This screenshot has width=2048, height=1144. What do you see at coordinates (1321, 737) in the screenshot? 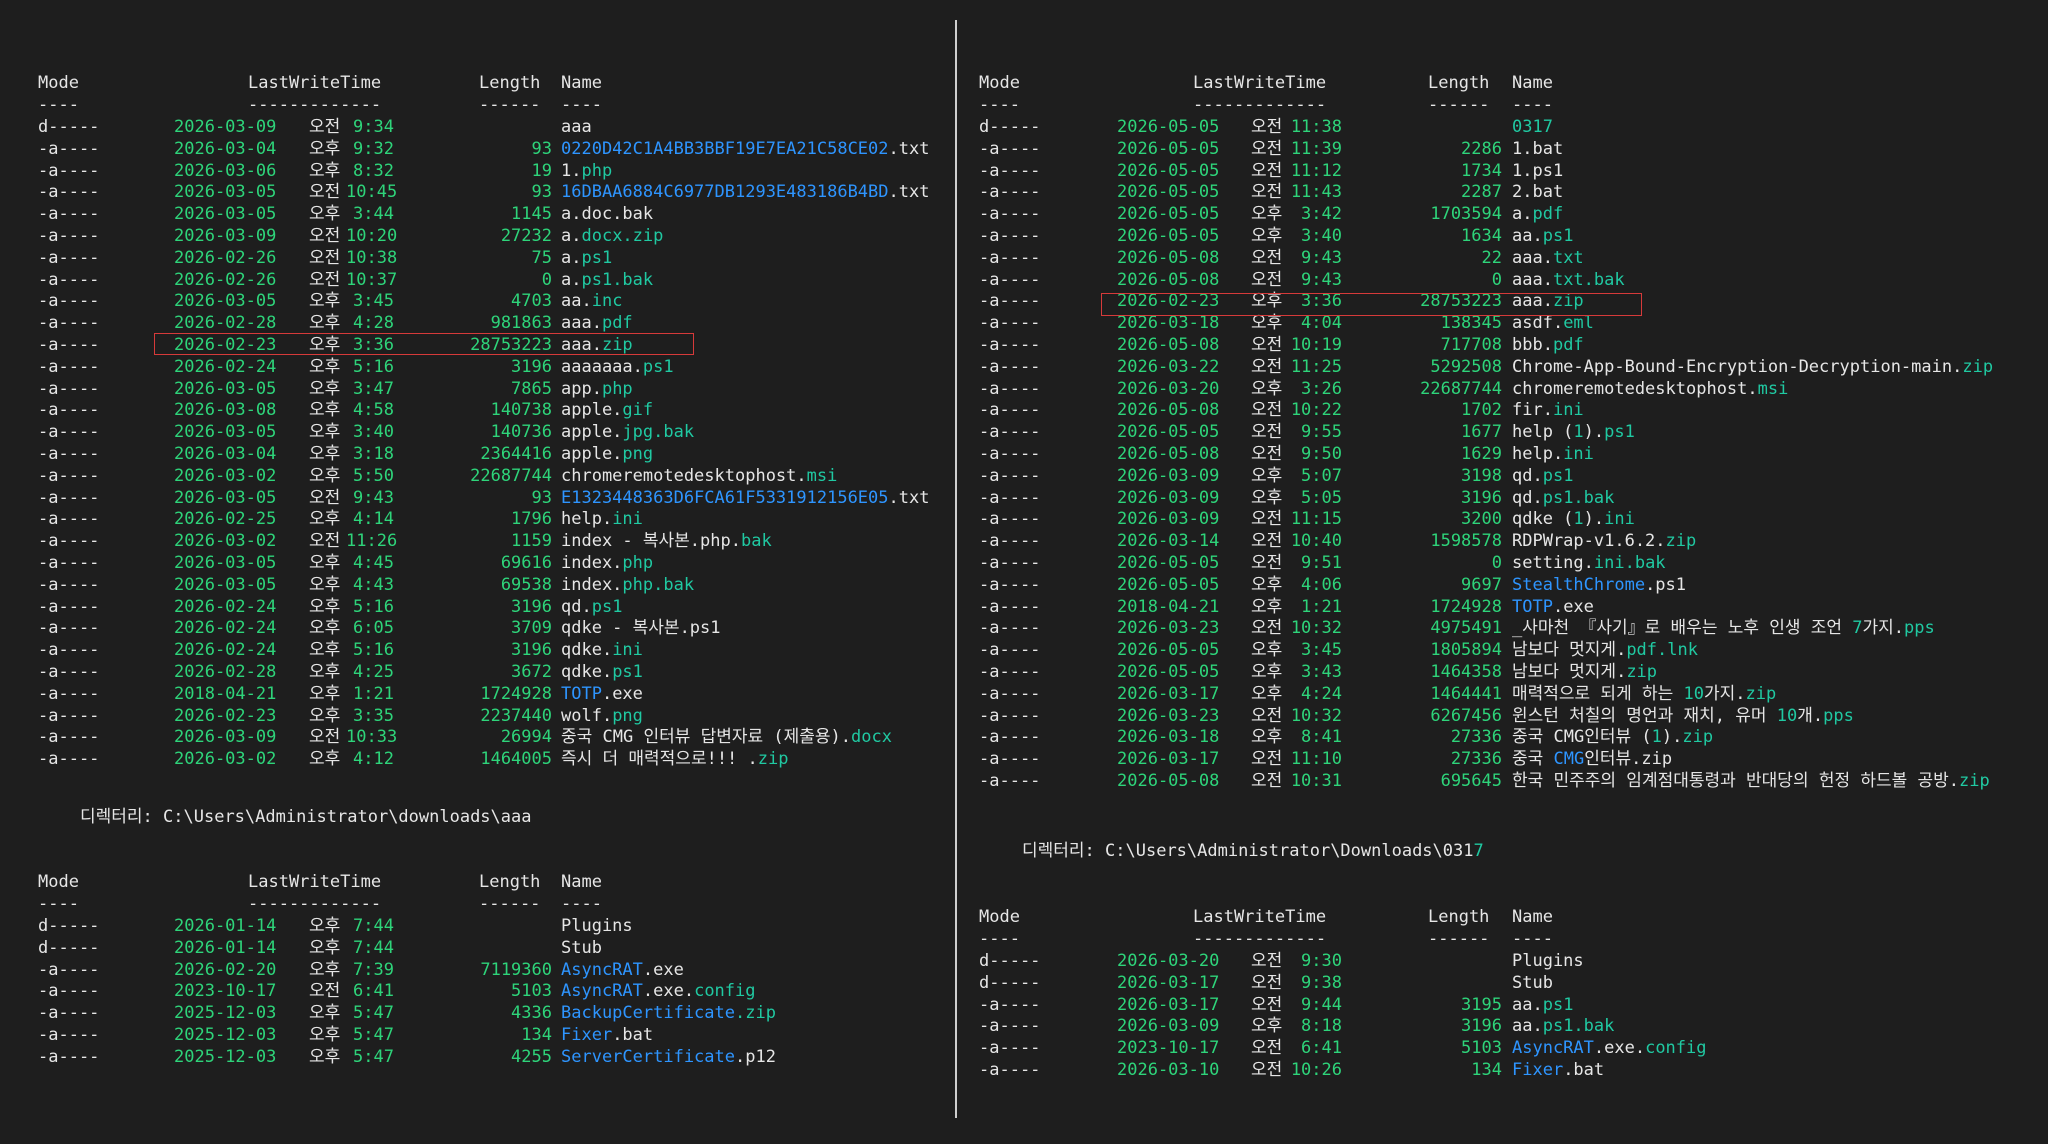
I see `file-time: 8:41` at bounding box center [1321, 737].